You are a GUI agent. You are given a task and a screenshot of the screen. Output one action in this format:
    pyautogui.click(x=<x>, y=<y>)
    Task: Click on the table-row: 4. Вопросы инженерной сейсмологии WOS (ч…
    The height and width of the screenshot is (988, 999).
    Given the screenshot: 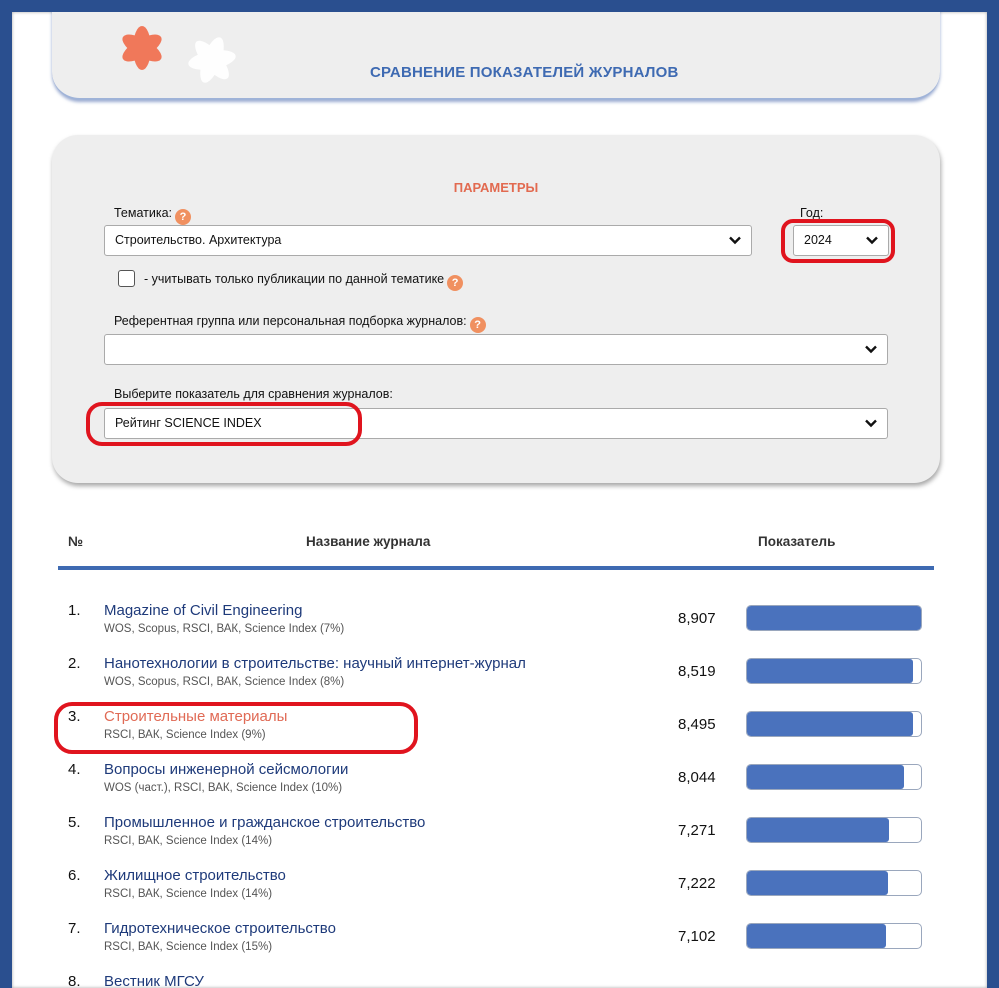 What is the action you would take?
    pyautogui.click(x=498, y=787)
    